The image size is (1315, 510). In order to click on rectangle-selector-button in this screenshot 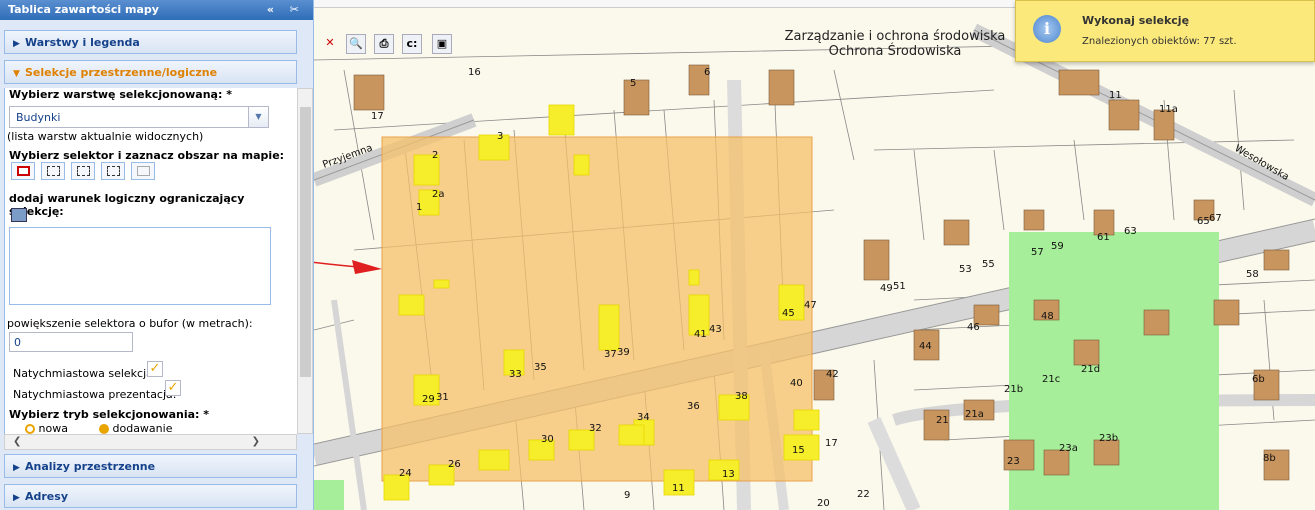, I will do `click(23, 171)`.